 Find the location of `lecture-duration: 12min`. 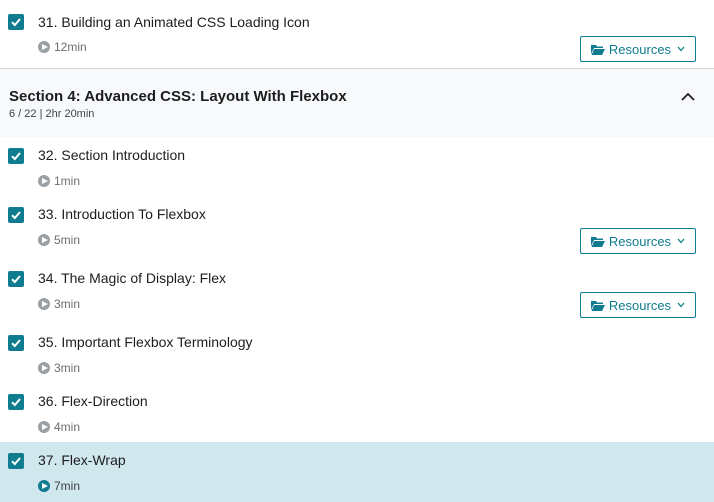

lecture-duration: 12min is located at coordinates (62, 47).